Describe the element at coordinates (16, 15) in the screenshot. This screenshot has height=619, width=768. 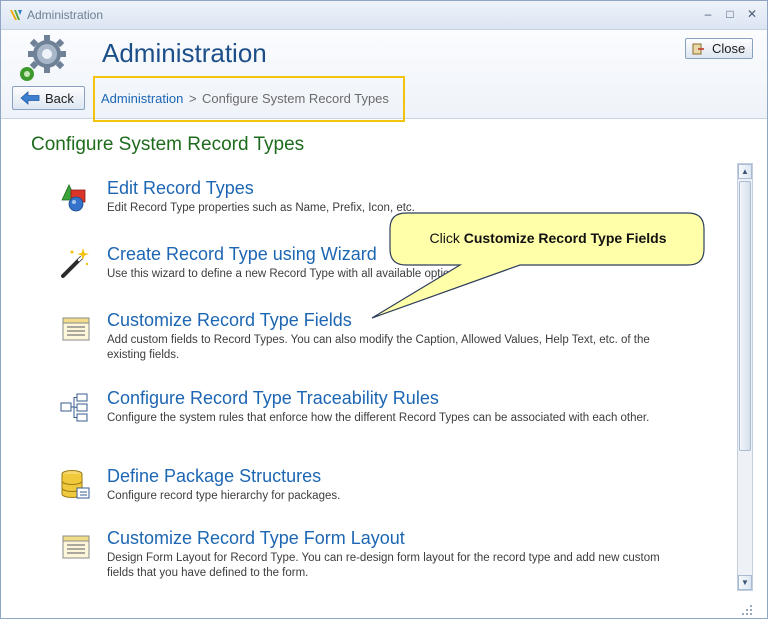
I see `app-logo-icon` at that location.